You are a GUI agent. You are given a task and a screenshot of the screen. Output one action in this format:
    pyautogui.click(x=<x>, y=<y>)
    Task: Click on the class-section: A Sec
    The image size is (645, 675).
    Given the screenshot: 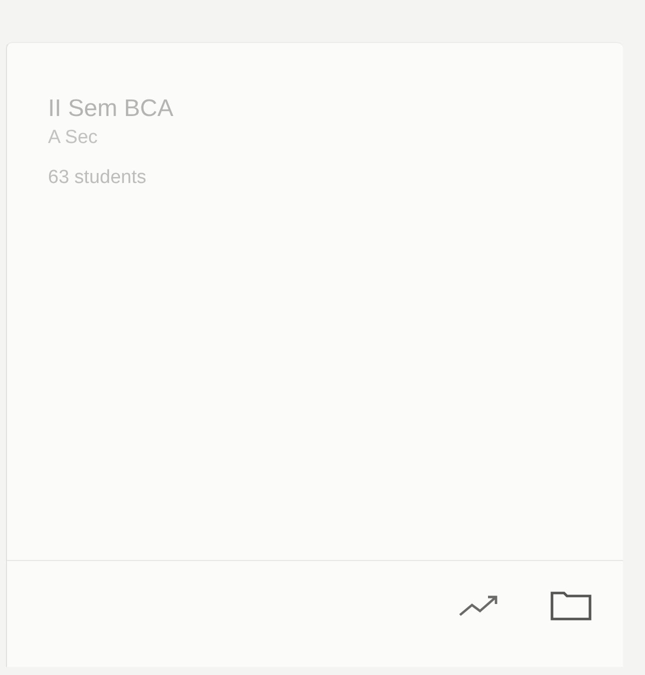 What is the action you would take?
    pyautogui.click(x=73, y=138)
    